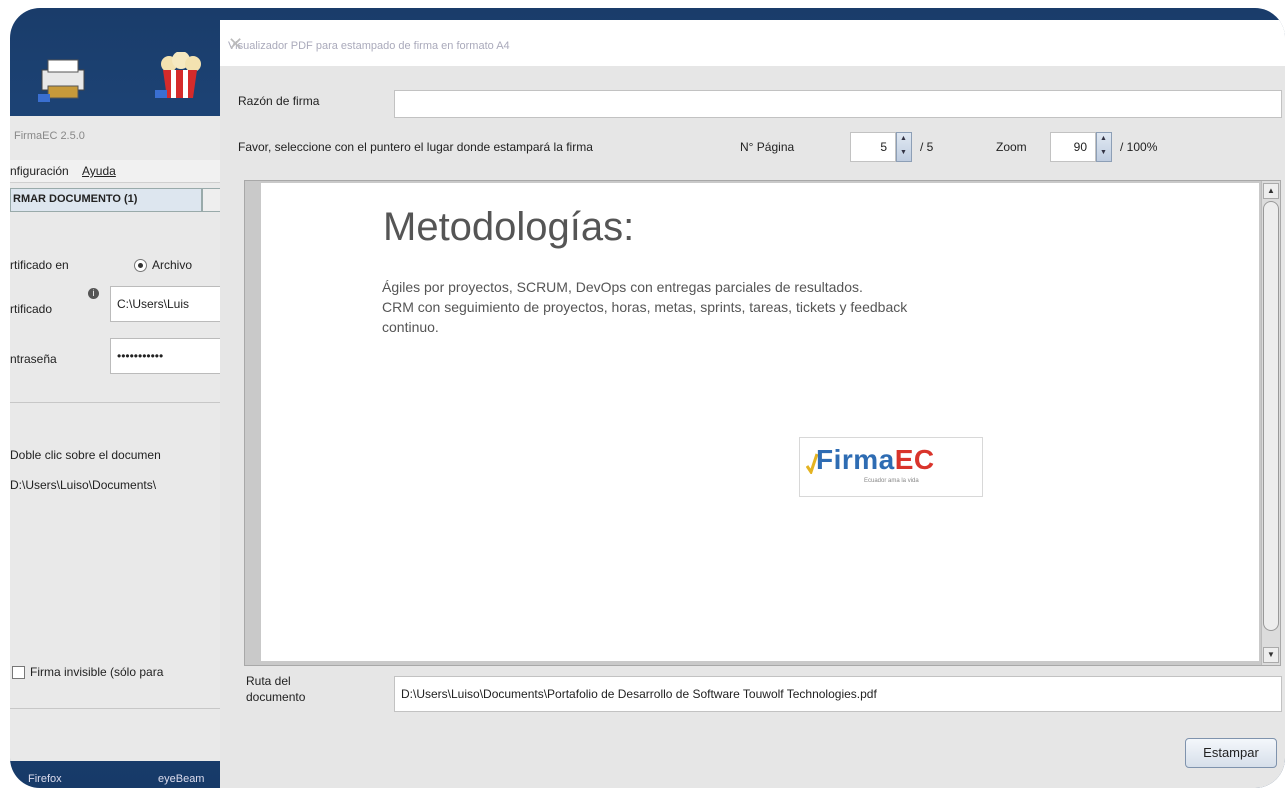  What do you see at coordinates (268, 681) in the screenshot?
I see `path-label-line1: Ruta del` at bounding box center [268, 681].